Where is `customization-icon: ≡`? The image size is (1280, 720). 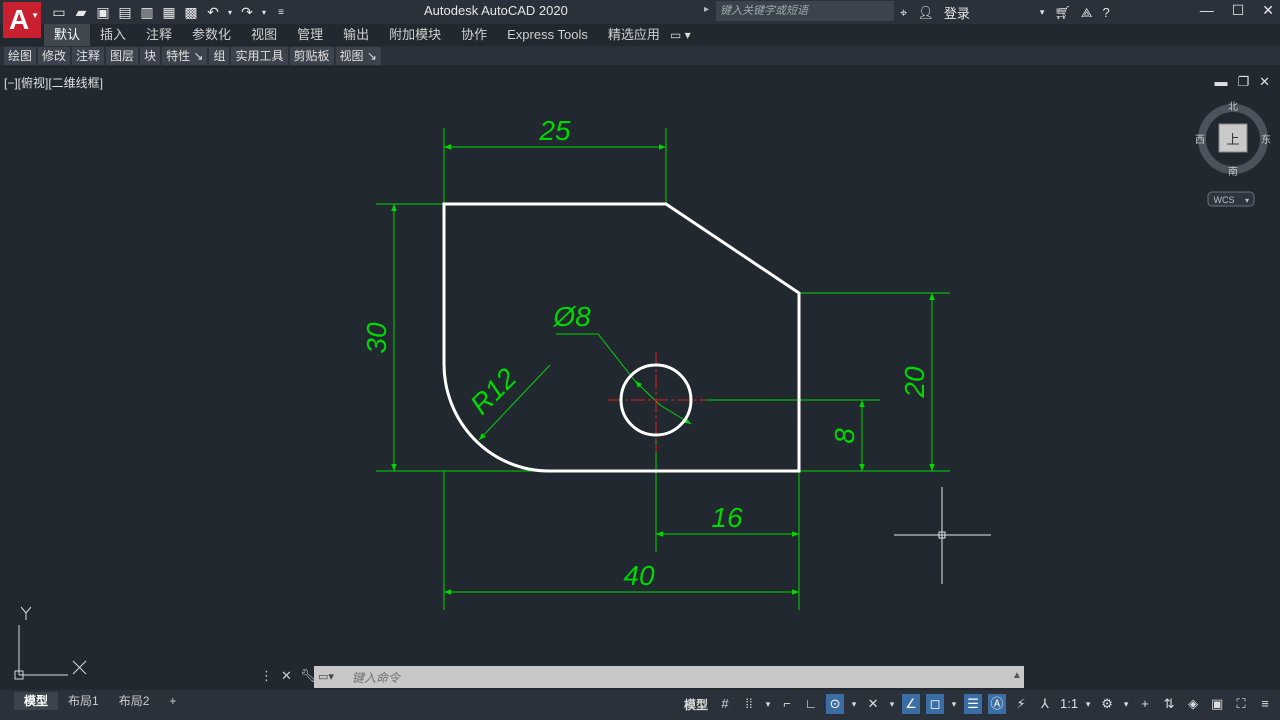
customization-icon: ≡ is located at coordinates (1265, 704).